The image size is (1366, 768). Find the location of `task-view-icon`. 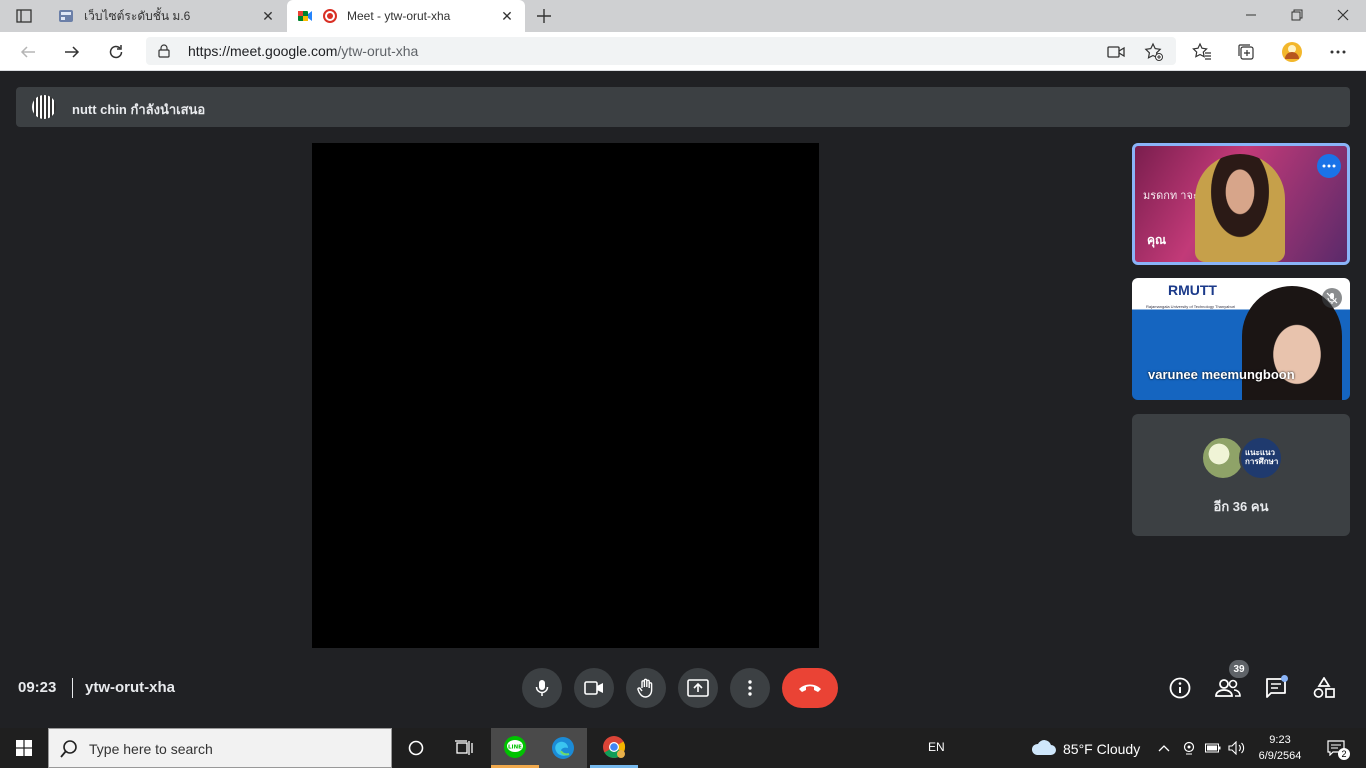

task-view-icon is located at coordinates (464, 747).